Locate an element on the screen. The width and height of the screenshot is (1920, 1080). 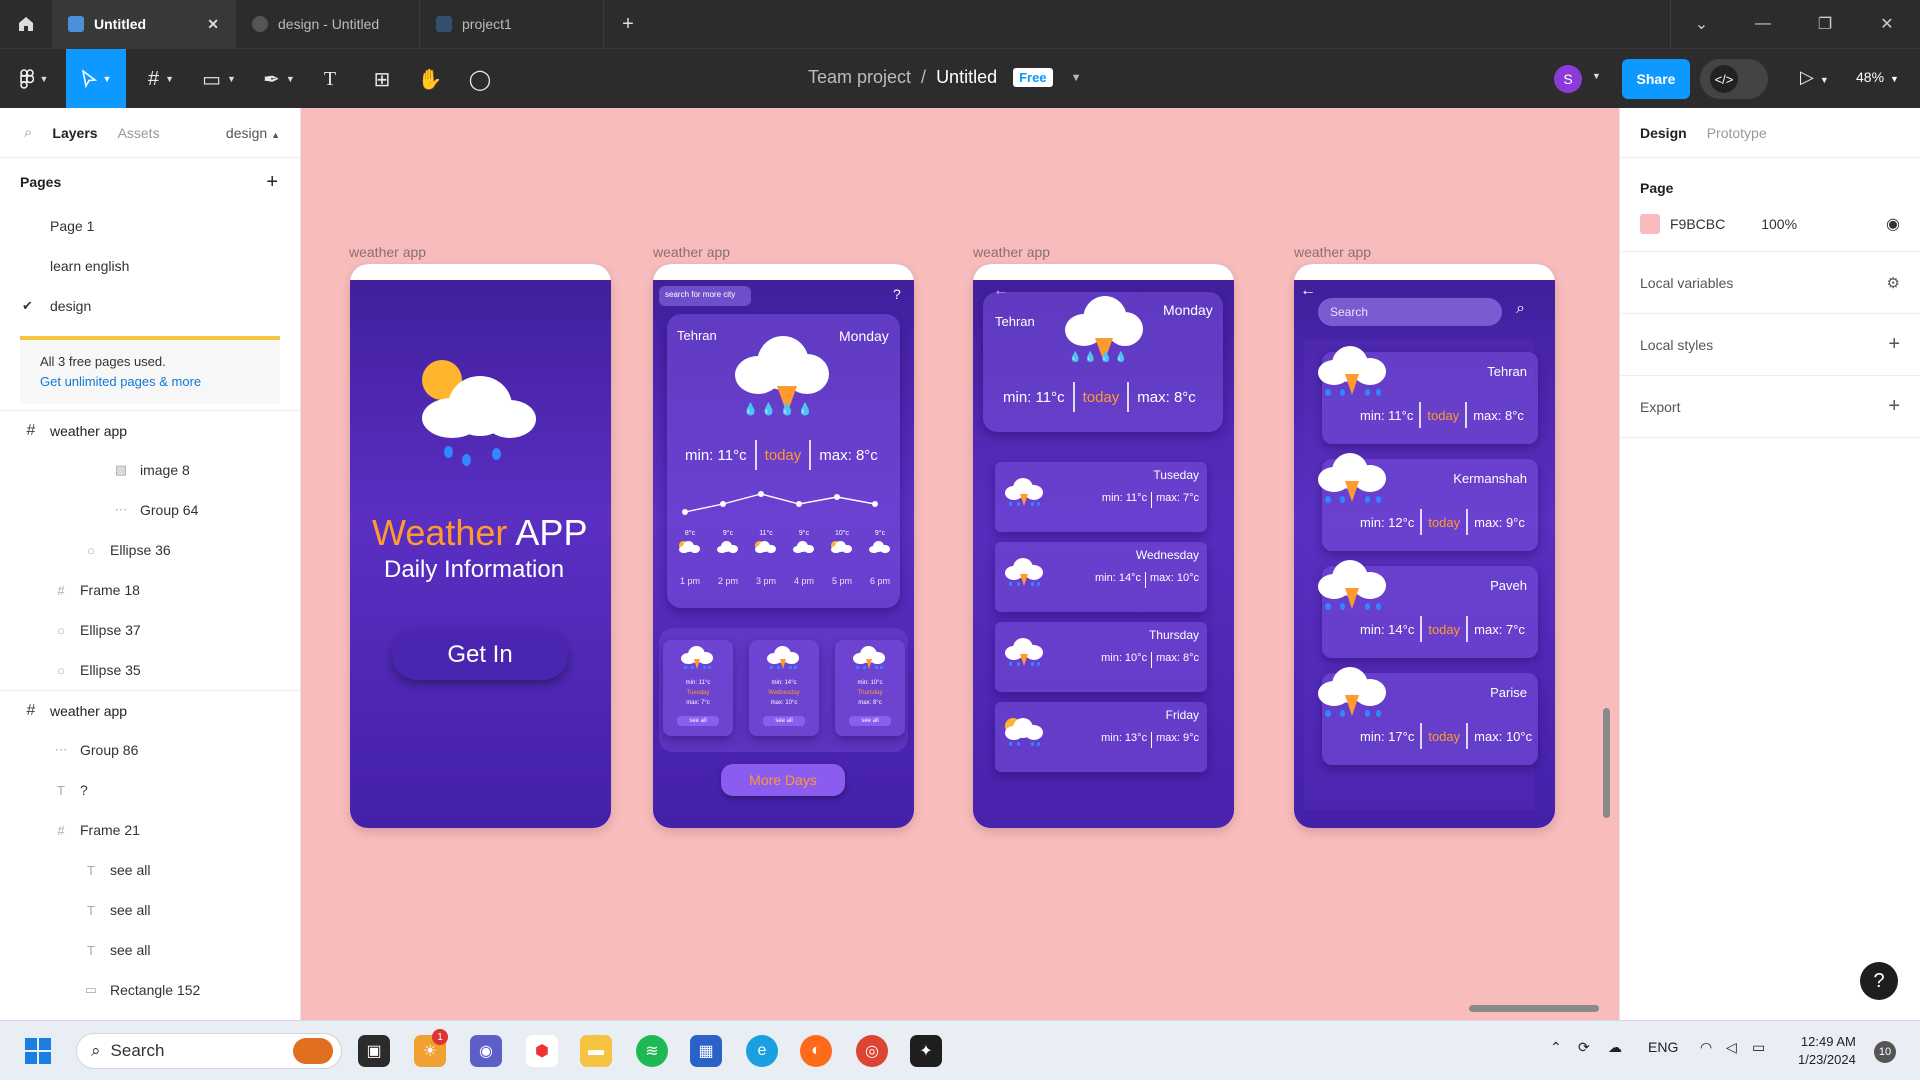
store-icon: ▦ is located at coordinates (706, 1051).